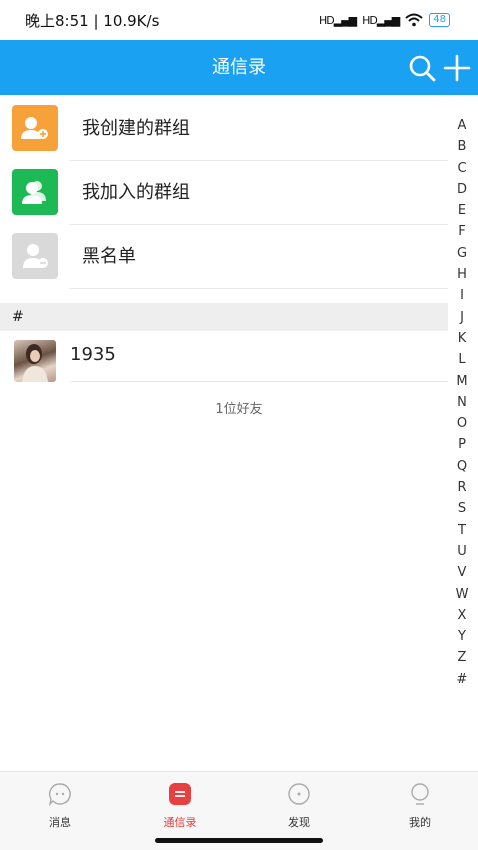  Describe the element at coordinates (461, 232) in the screenshot. I see `index-letter: F` at that location.